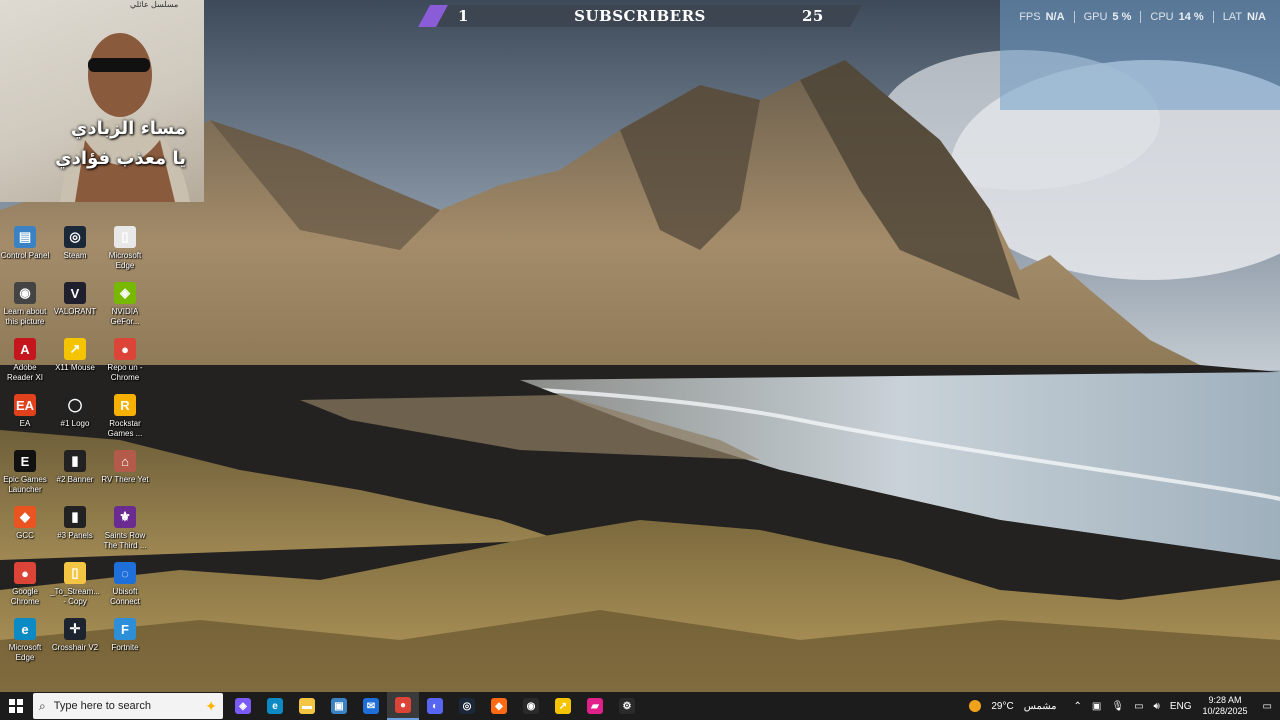 The height and width of the screenshot is (720, 1280). What do you see at coordinates (813, 16) in the screenshot?
I see `subscribers-right-count: 25` at bounding box center [813, 16].